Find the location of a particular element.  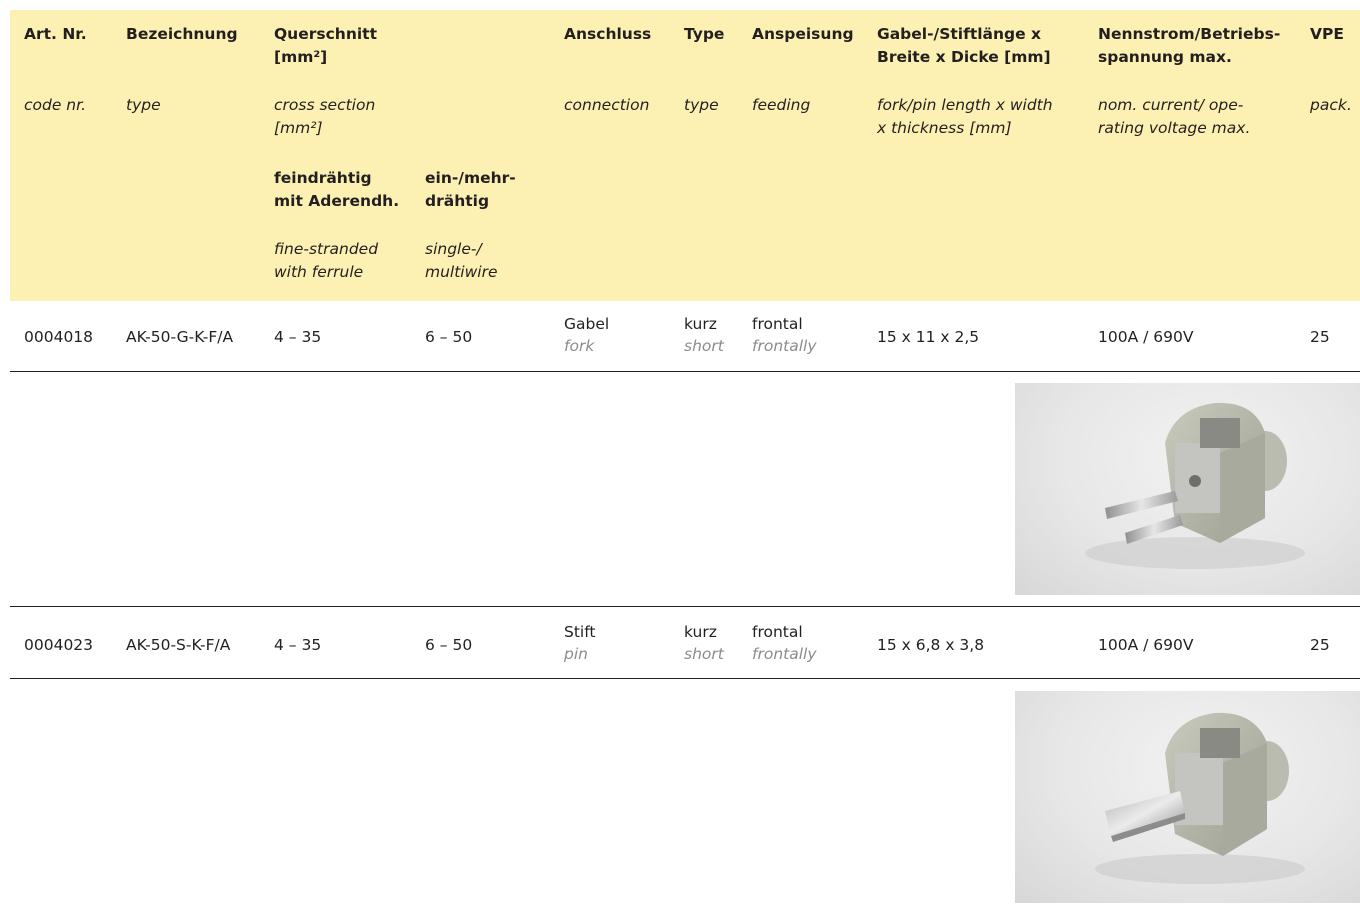

cell-bezeichnung: AK-50-G-K-F/A is located at coordinates (180, 337).